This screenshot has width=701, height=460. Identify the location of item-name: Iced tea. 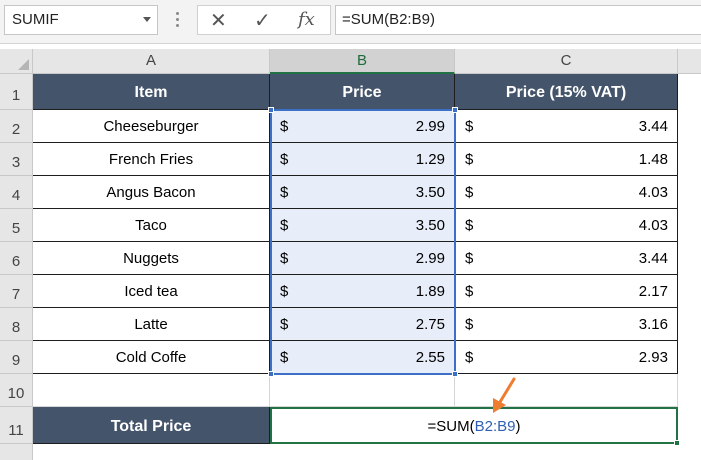
(151, 291).